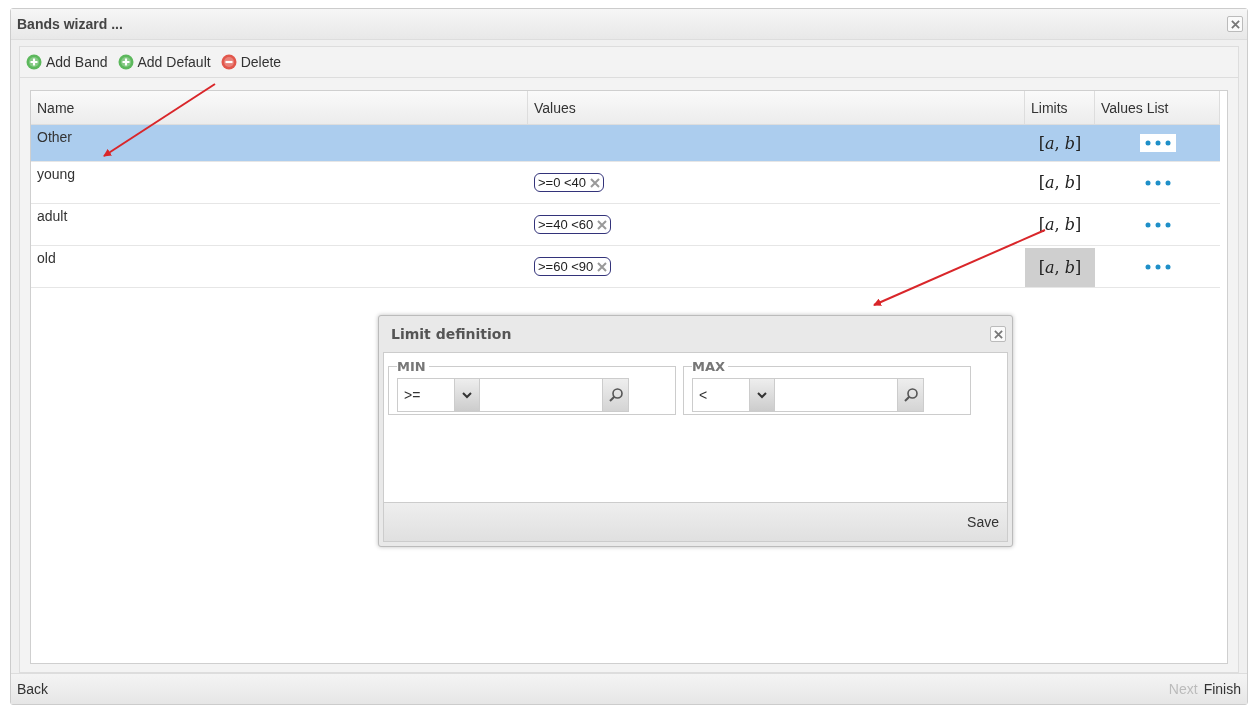  I want to click on toolbar-button: Add Band, so click(67, 62).